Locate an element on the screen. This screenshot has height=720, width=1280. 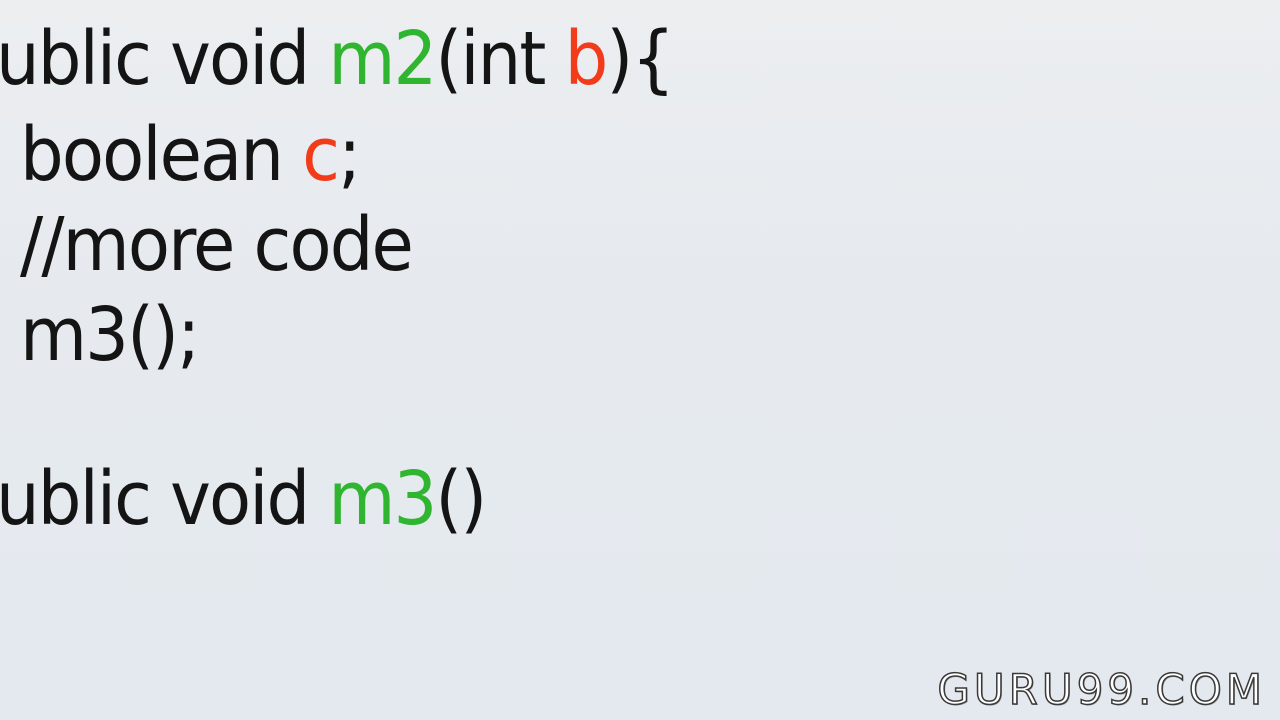
code-line-m3-declaration: ublic void m3() is located at coordinates (243, 499).